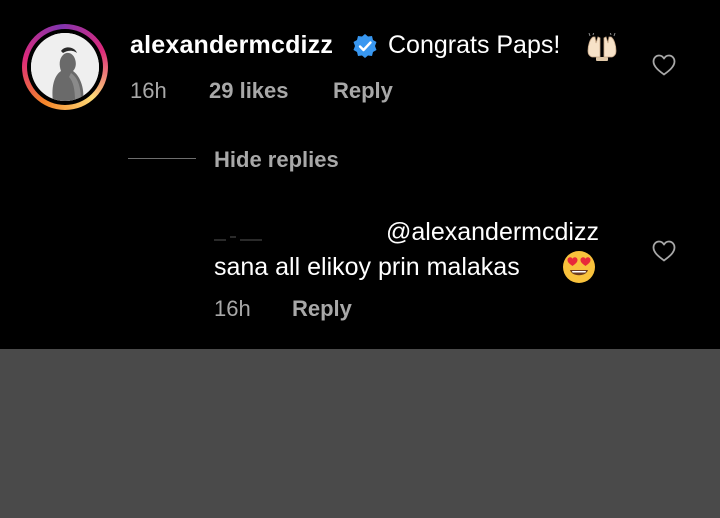 The image size is (720, 518). I want to click on comment-reply-button: Reply, so click(363, 91).